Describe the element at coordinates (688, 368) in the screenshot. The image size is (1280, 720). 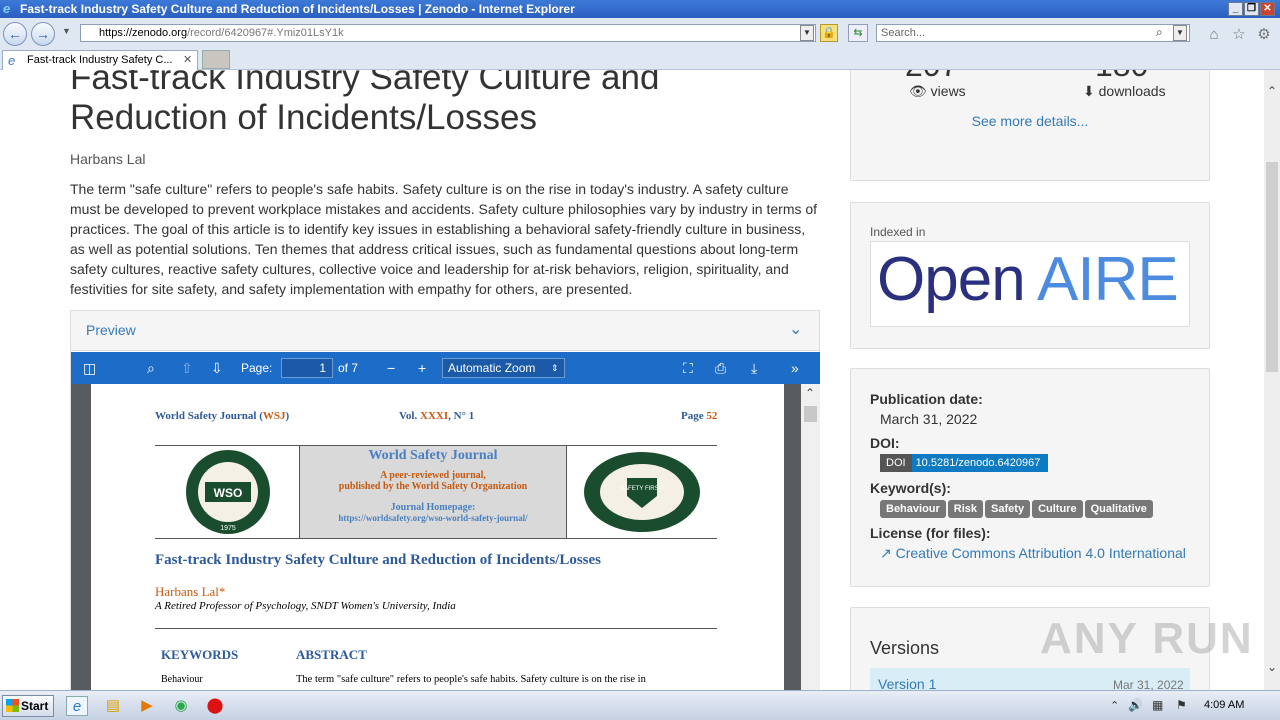
I see `presentation-mode-icon: ⛶` at that location.